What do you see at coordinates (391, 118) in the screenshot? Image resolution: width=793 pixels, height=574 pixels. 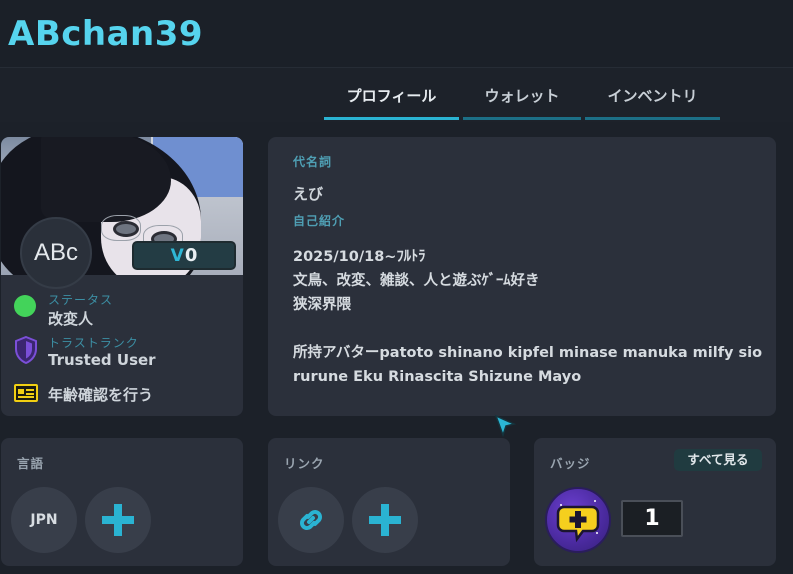 I see `tab-profile-underline` at bounding box center [391, 118].